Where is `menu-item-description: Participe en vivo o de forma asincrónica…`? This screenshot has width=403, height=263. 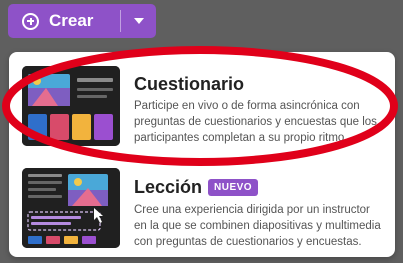 menu-item-description: Participe en vivo o de forma asincrónica… is located at coordinates (261, 122).